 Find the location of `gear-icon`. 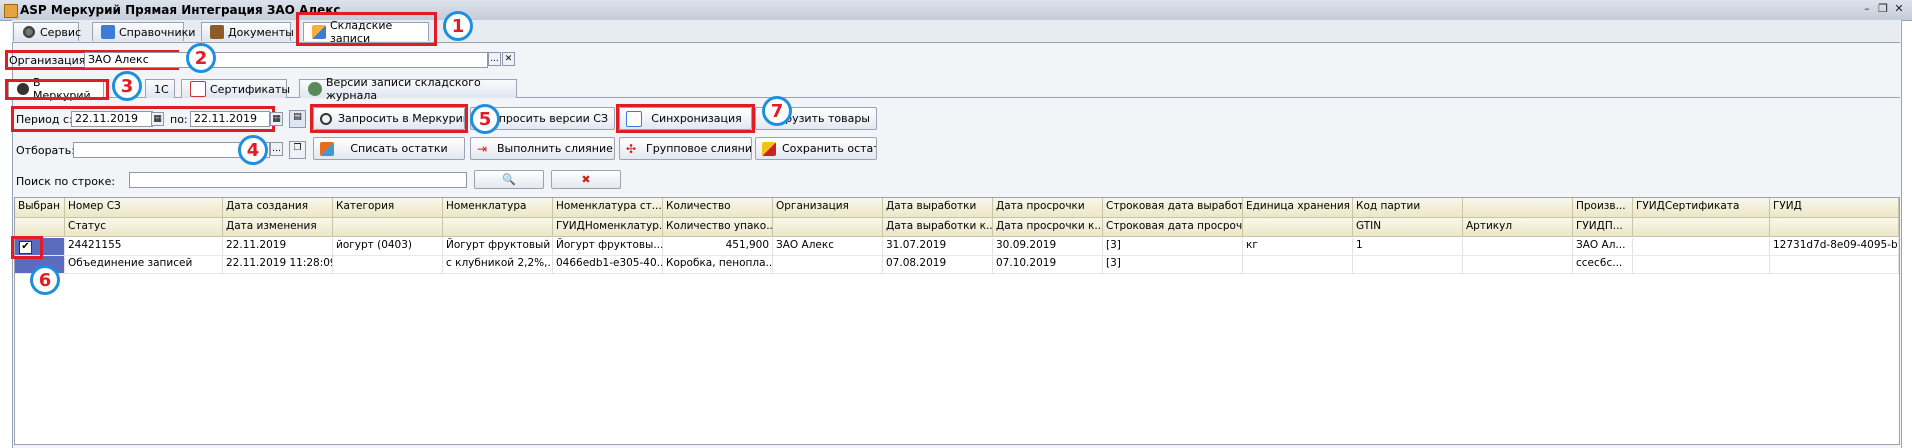

gear-icon is located at coordinates (29, 32).